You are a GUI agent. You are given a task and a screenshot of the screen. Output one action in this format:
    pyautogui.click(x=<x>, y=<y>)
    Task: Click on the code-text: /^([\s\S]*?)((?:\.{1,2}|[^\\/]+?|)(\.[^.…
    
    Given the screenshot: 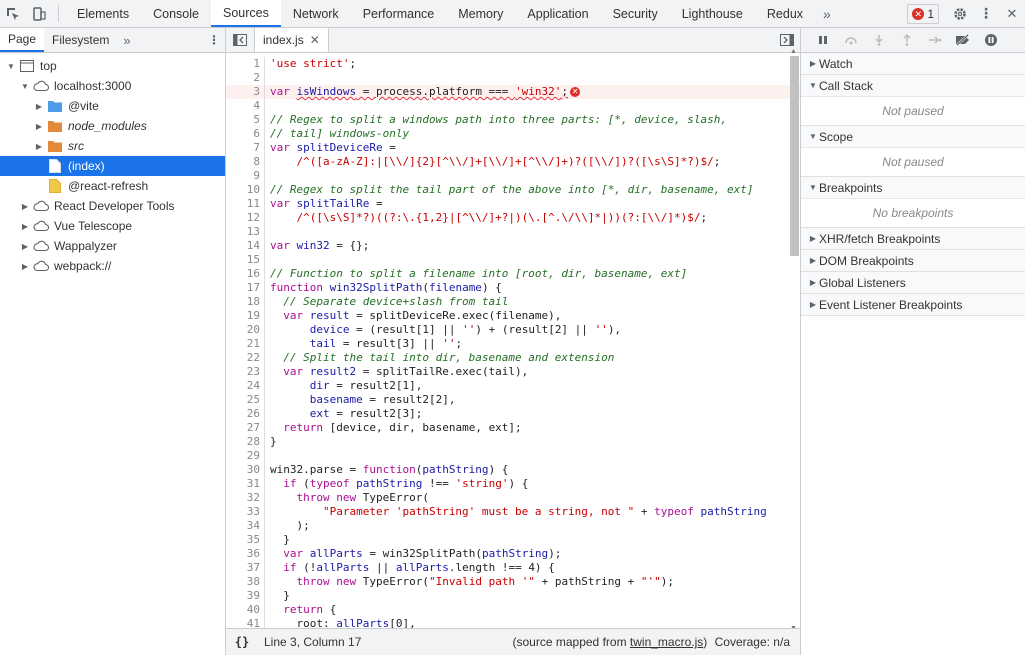 What is the action you would take?
    pyautogui.click(x=489, y=218)
    